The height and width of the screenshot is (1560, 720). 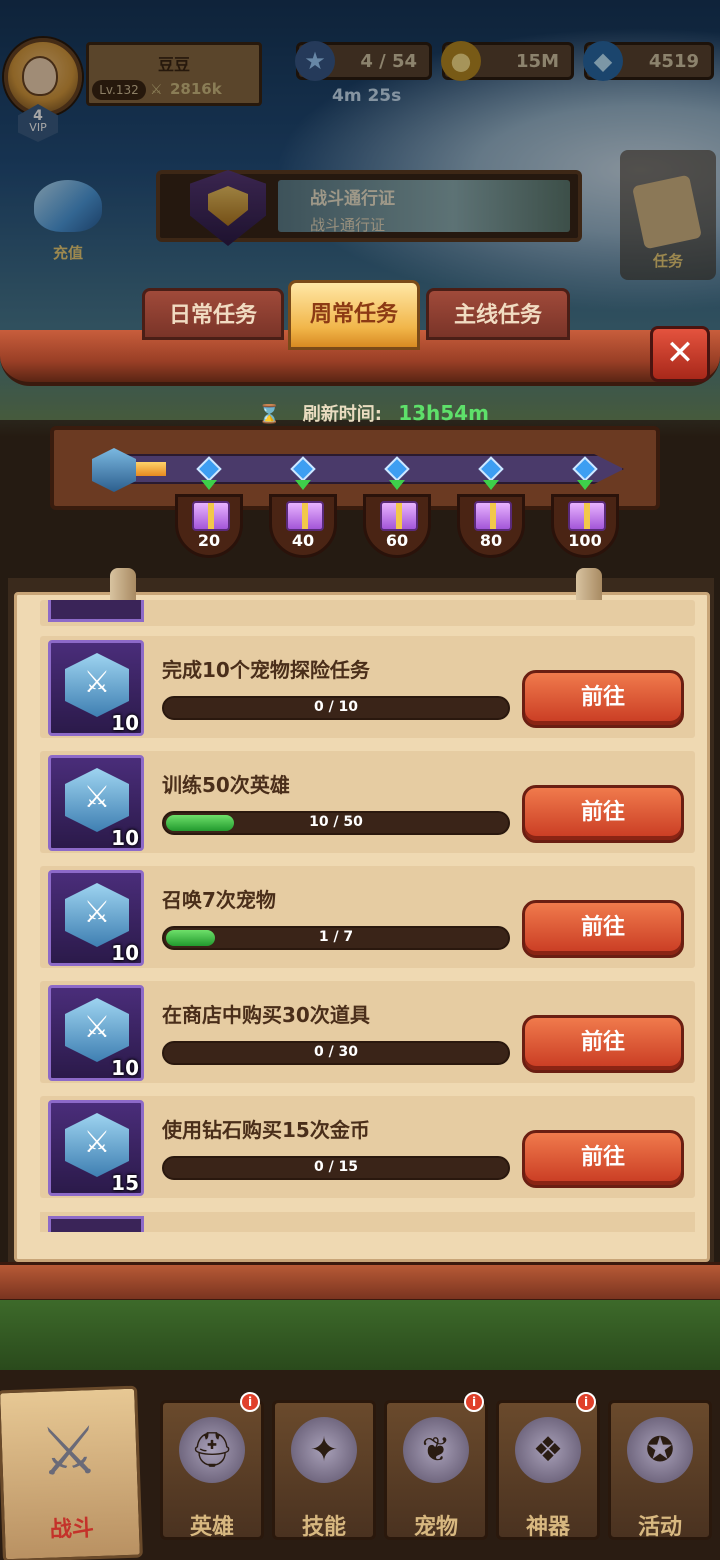 I want to click on tab-main-tasks: 主线任务, so click(x=498, y=314).